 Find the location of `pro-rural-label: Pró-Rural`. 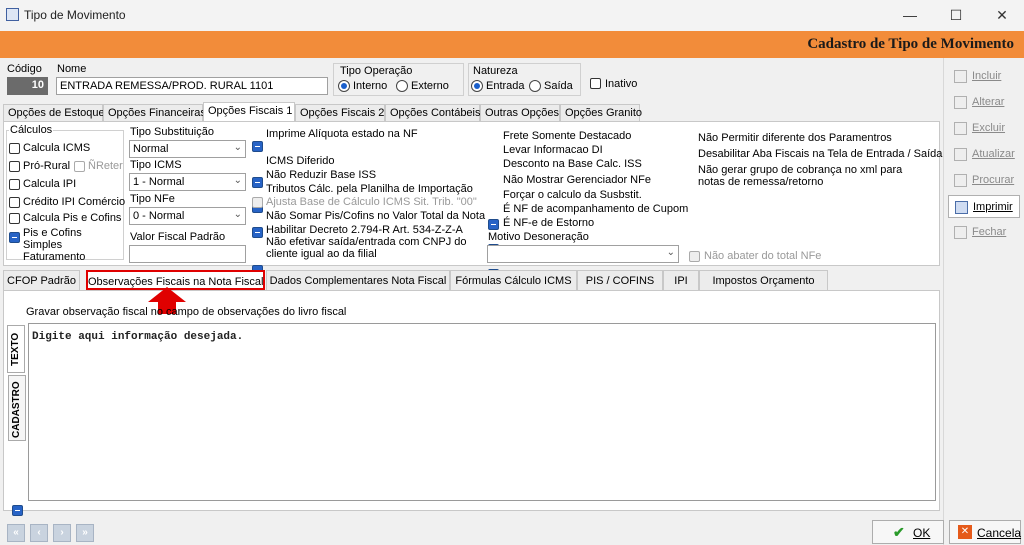

pro-rural-label: Pró-Rural is located at coordinates (47, 166).